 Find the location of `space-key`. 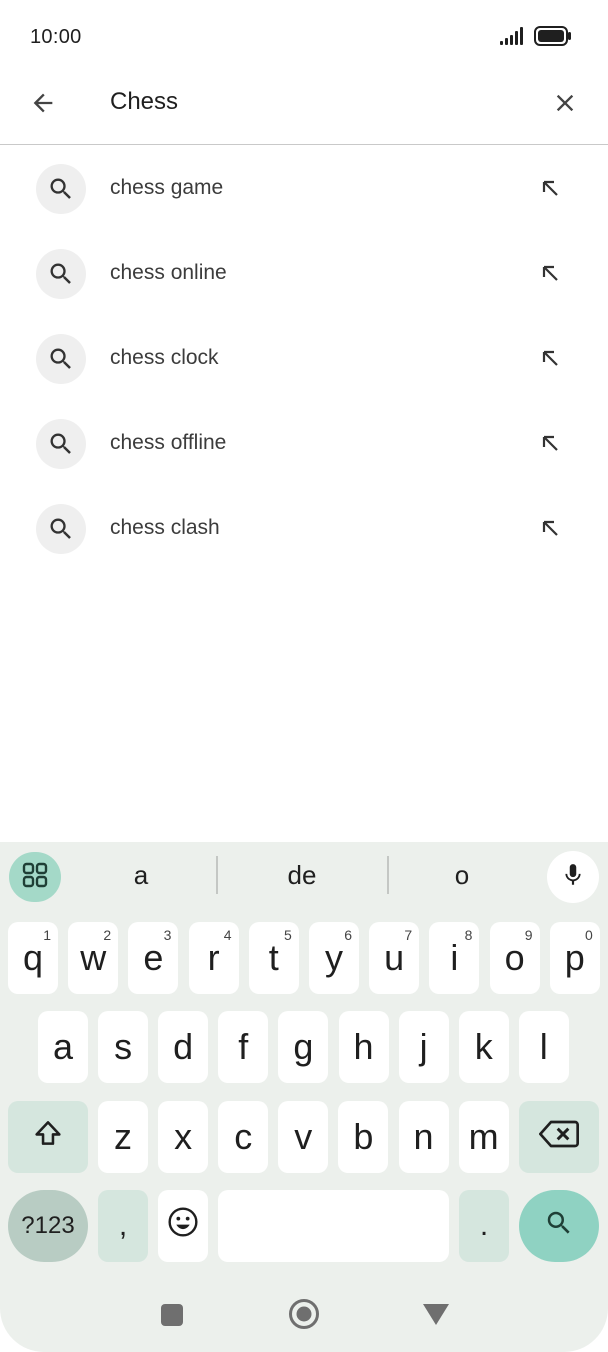

space-key is located at coordinates (333, 1226).